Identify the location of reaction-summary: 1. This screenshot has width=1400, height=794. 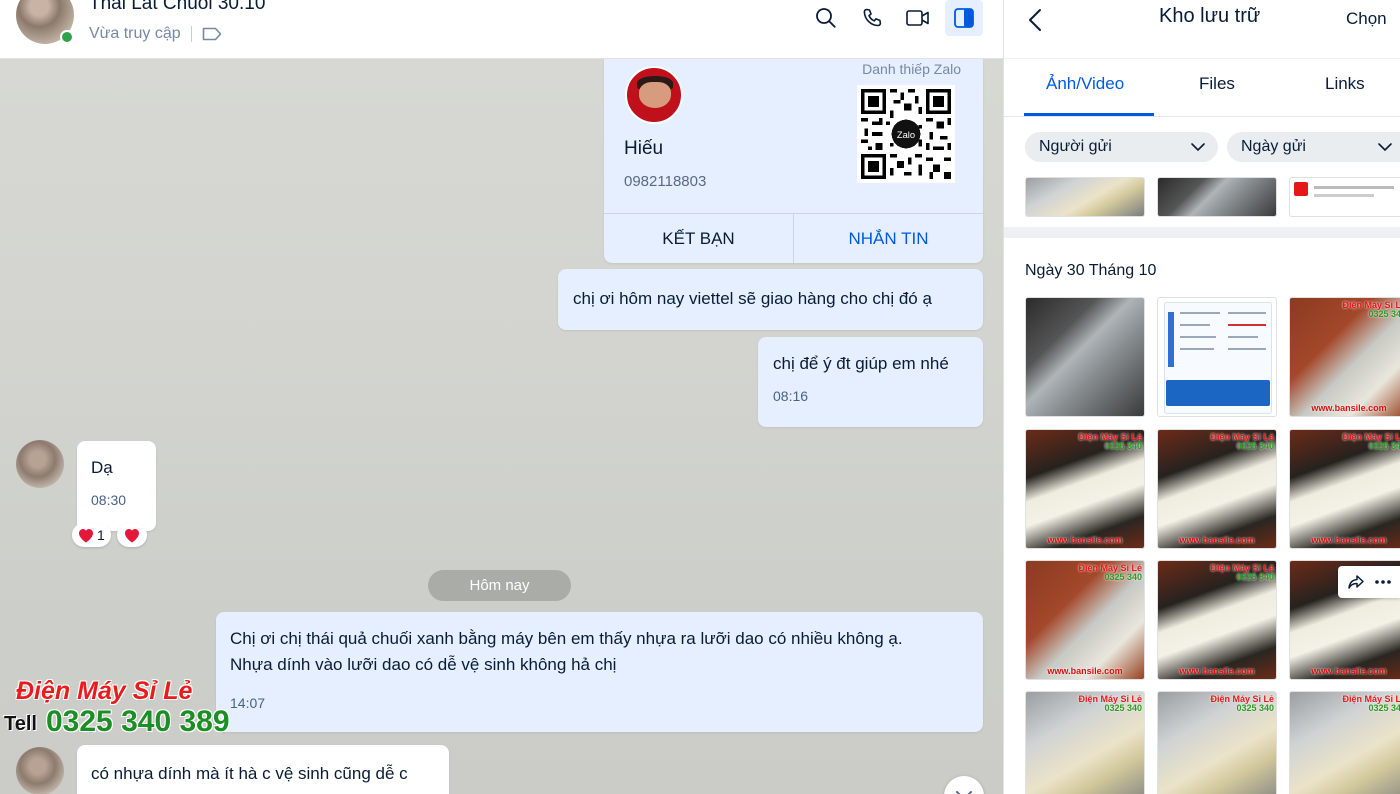
(91, 535).